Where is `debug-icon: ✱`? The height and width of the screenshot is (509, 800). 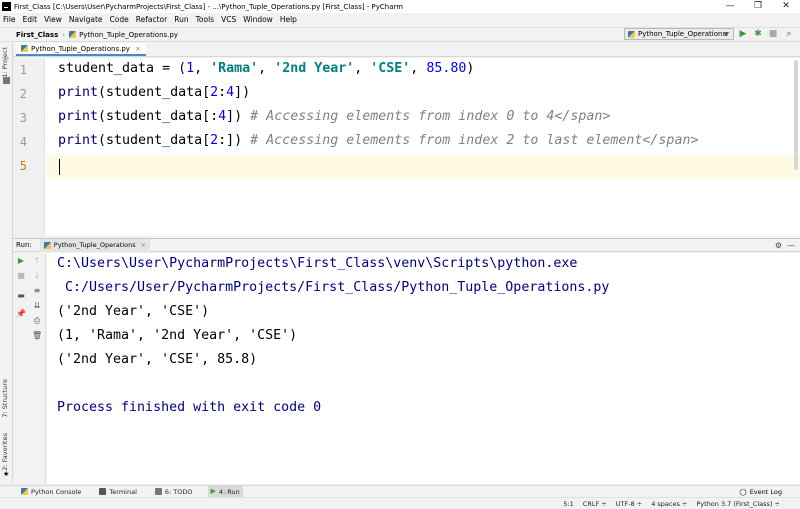
debug-icon: ✱ is located at coordinates (758, 34).